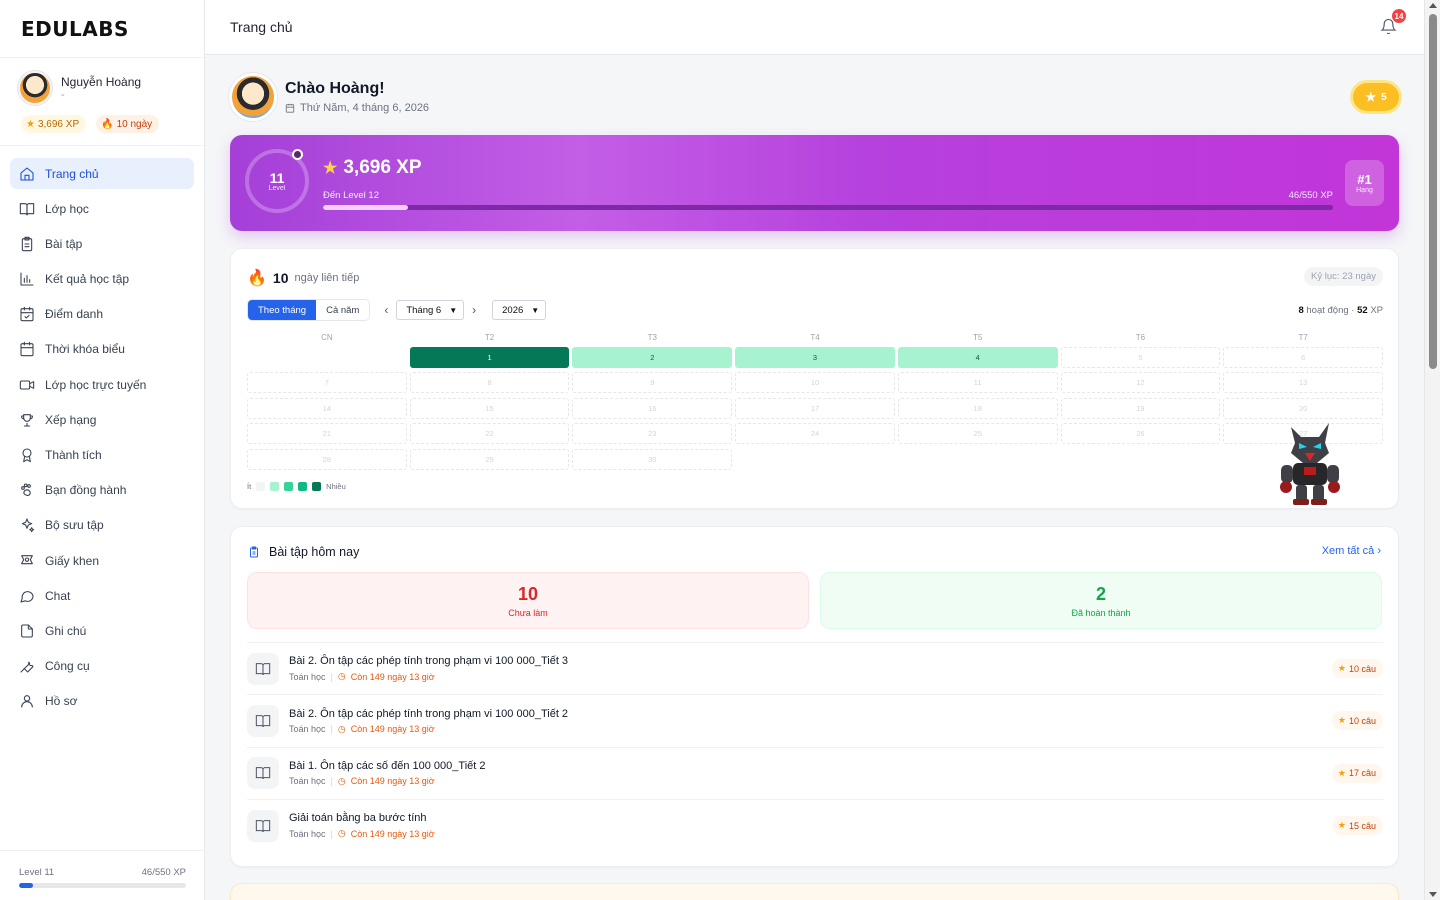 This screenshot has height=900, width=1440. What do you see at coordinates (1303, 408) in the screenshot?
I see `calendar-day: 20` at bounding box center [1303, 408].